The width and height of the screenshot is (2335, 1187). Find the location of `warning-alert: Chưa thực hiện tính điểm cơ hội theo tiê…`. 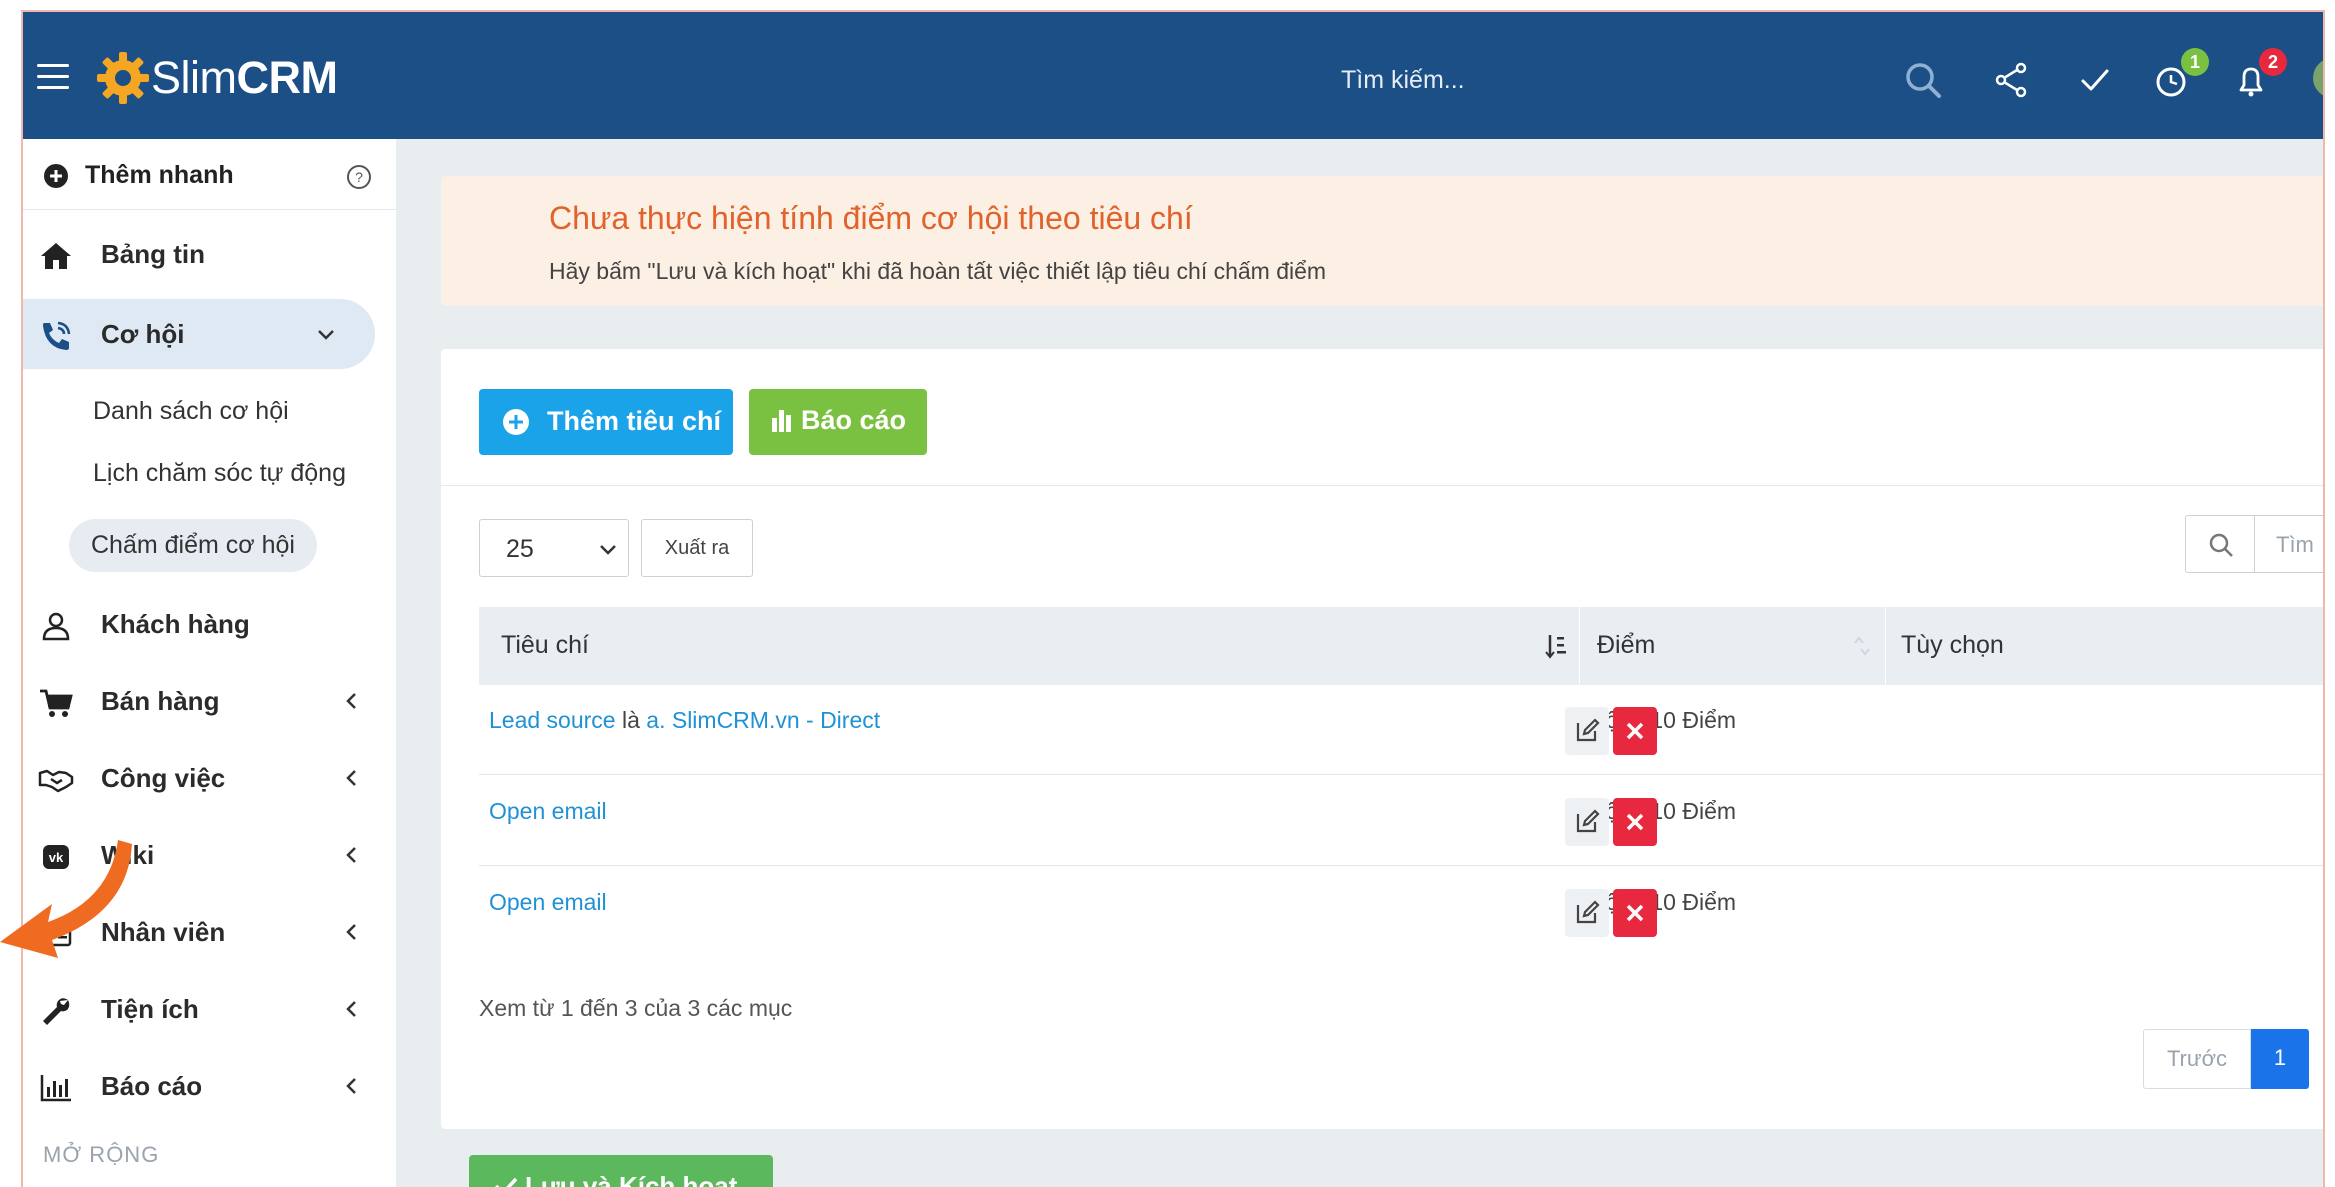

warning-alert: Chưa thực hiện tính điểm cơ hội theo tiê… is located at coordinates (1382, 241).